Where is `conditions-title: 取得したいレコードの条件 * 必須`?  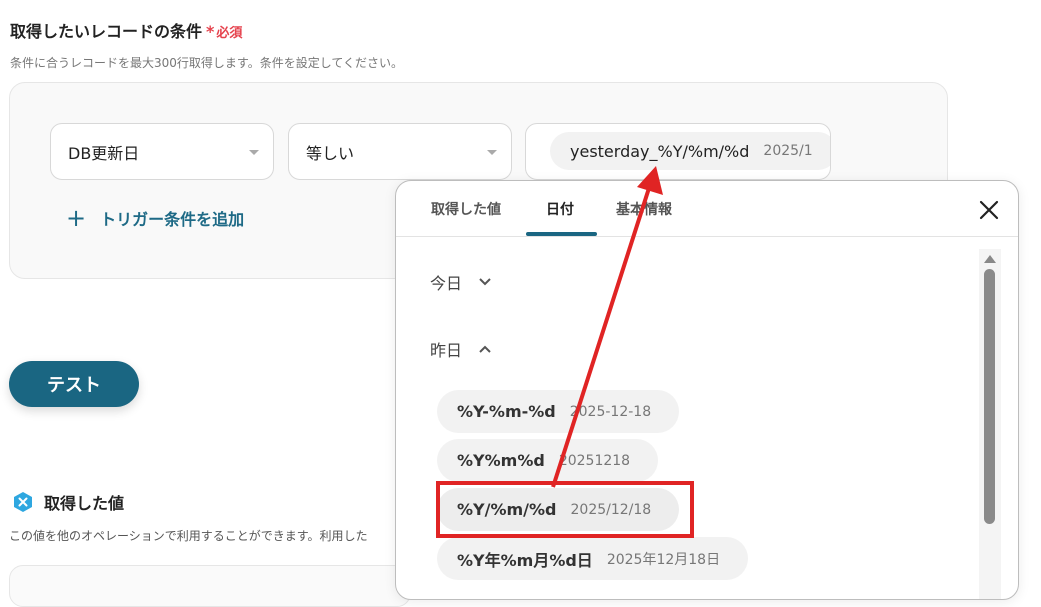
conditions-title: 取得したいレコードの条件 * 必須 is located at coordinates (126, 30).